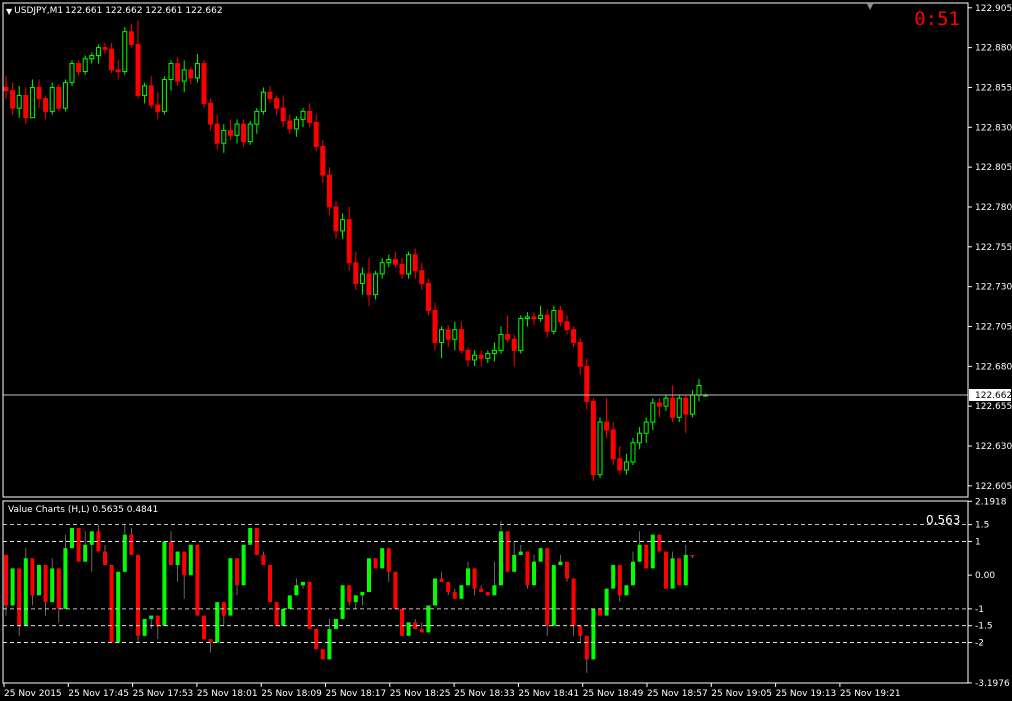  Describe the element at coordinates (870, 6) in the screenshot. I see `scroll-marker: ▼` at that location.